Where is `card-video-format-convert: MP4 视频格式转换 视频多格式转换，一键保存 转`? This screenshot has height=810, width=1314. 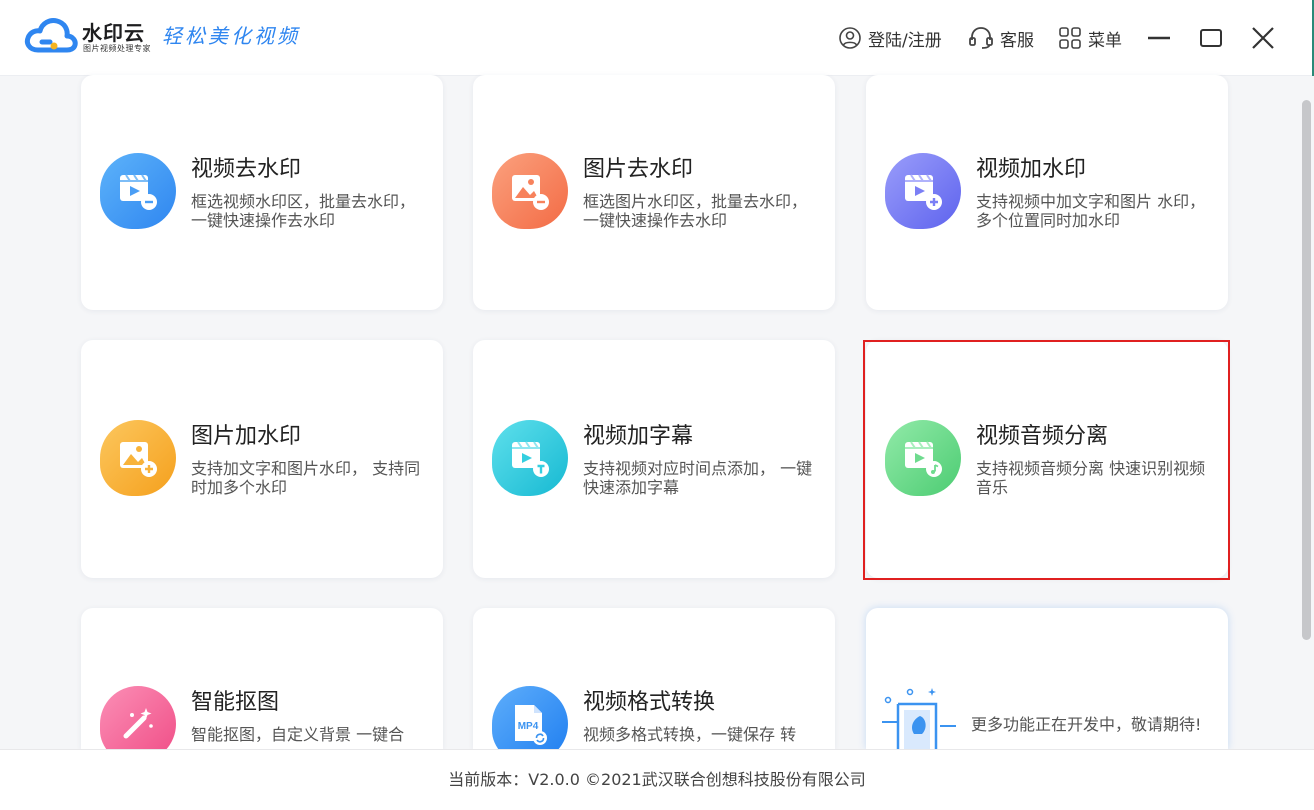 card-video-format-convert: MP4 视频格式转换 视频多格式转换，一键保存 转 is located at coordinates (654, 678).